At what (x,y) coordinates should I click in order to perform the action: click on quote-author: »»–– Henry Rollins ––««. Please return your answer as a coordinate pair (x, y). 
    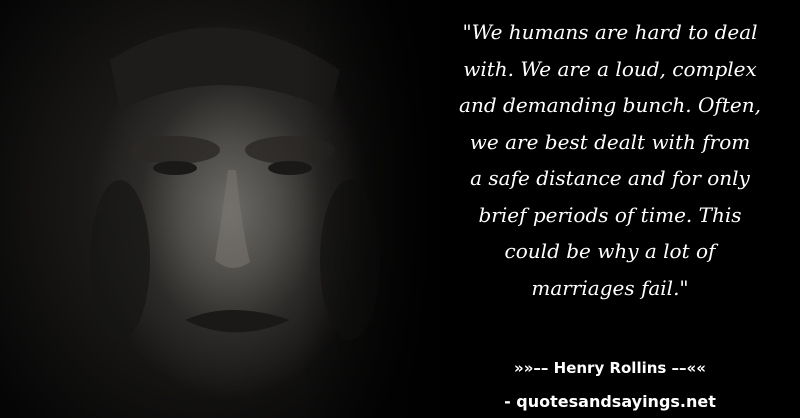
    Looking at the image, I should click on (610, 368).